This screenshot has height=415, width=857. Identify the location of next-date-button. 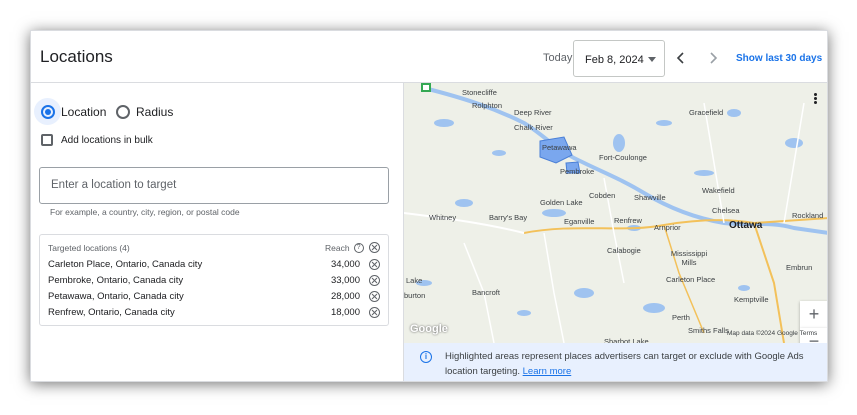
(713, 58).